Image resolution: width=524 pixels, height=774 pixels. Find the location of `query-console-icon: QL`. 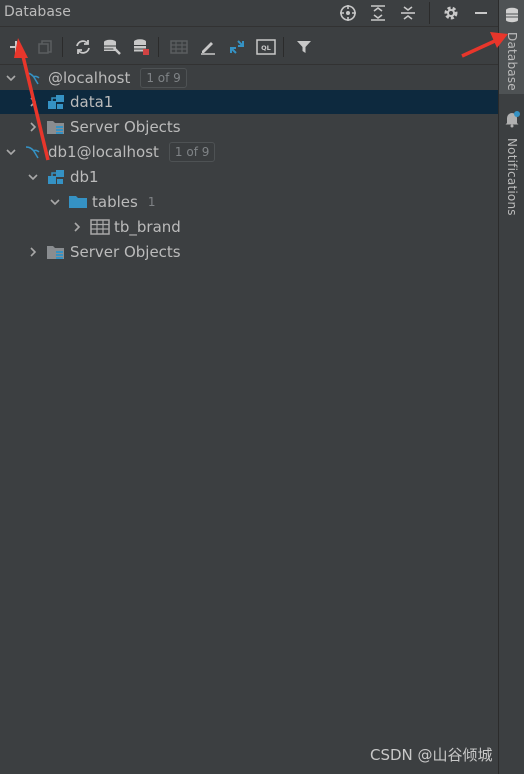

query-console-icon: QL is located at coordinates (266, 47).